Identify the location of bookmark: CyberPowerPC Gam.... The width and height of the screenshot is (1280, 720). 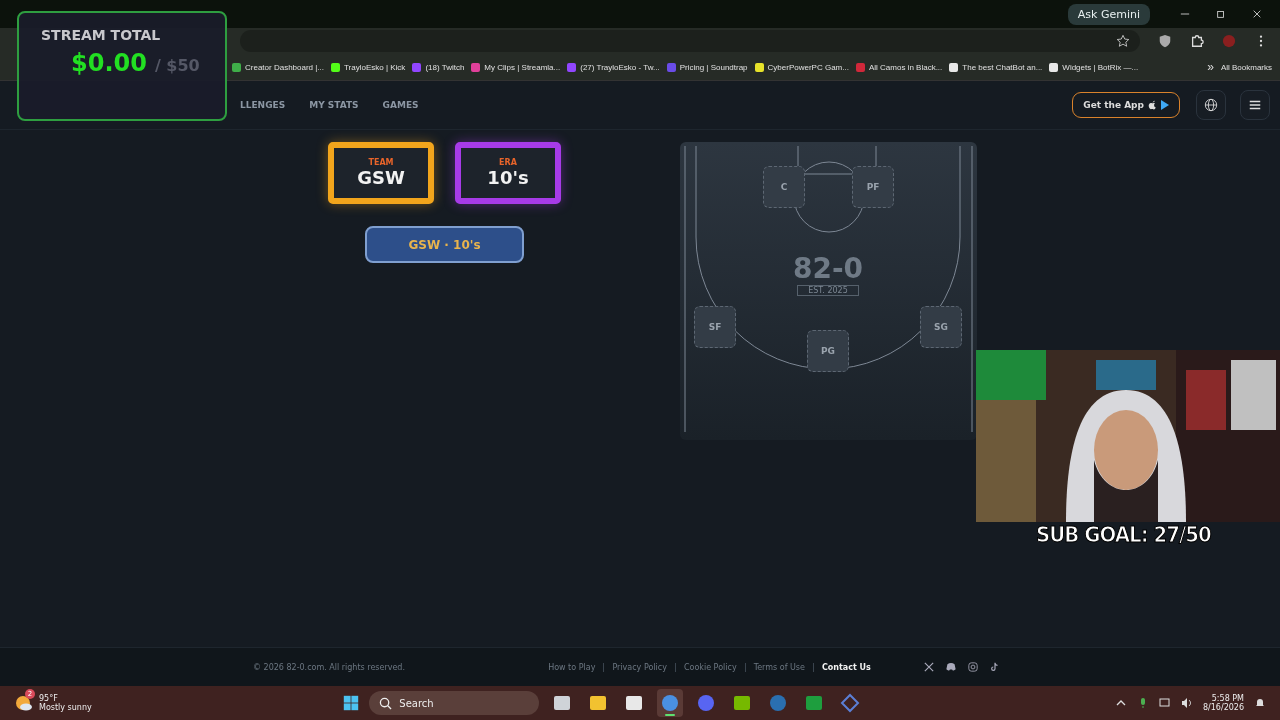
(801, 67).